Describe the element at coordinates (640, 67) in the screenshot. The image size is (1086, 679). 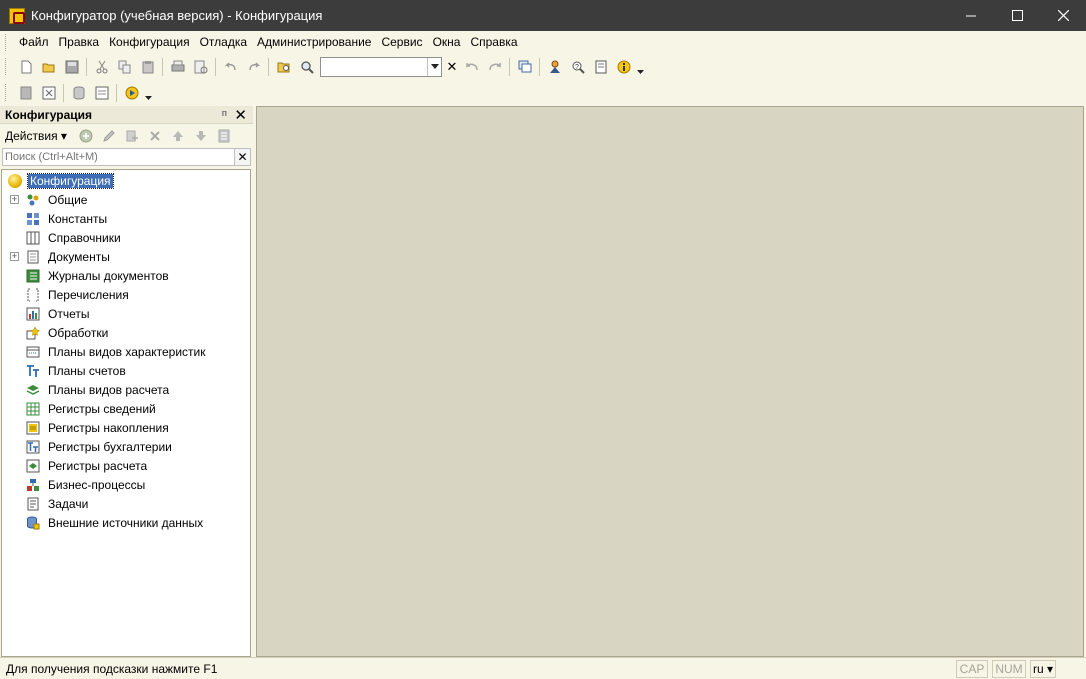
I see `toolbar-overflow-button` at that location.